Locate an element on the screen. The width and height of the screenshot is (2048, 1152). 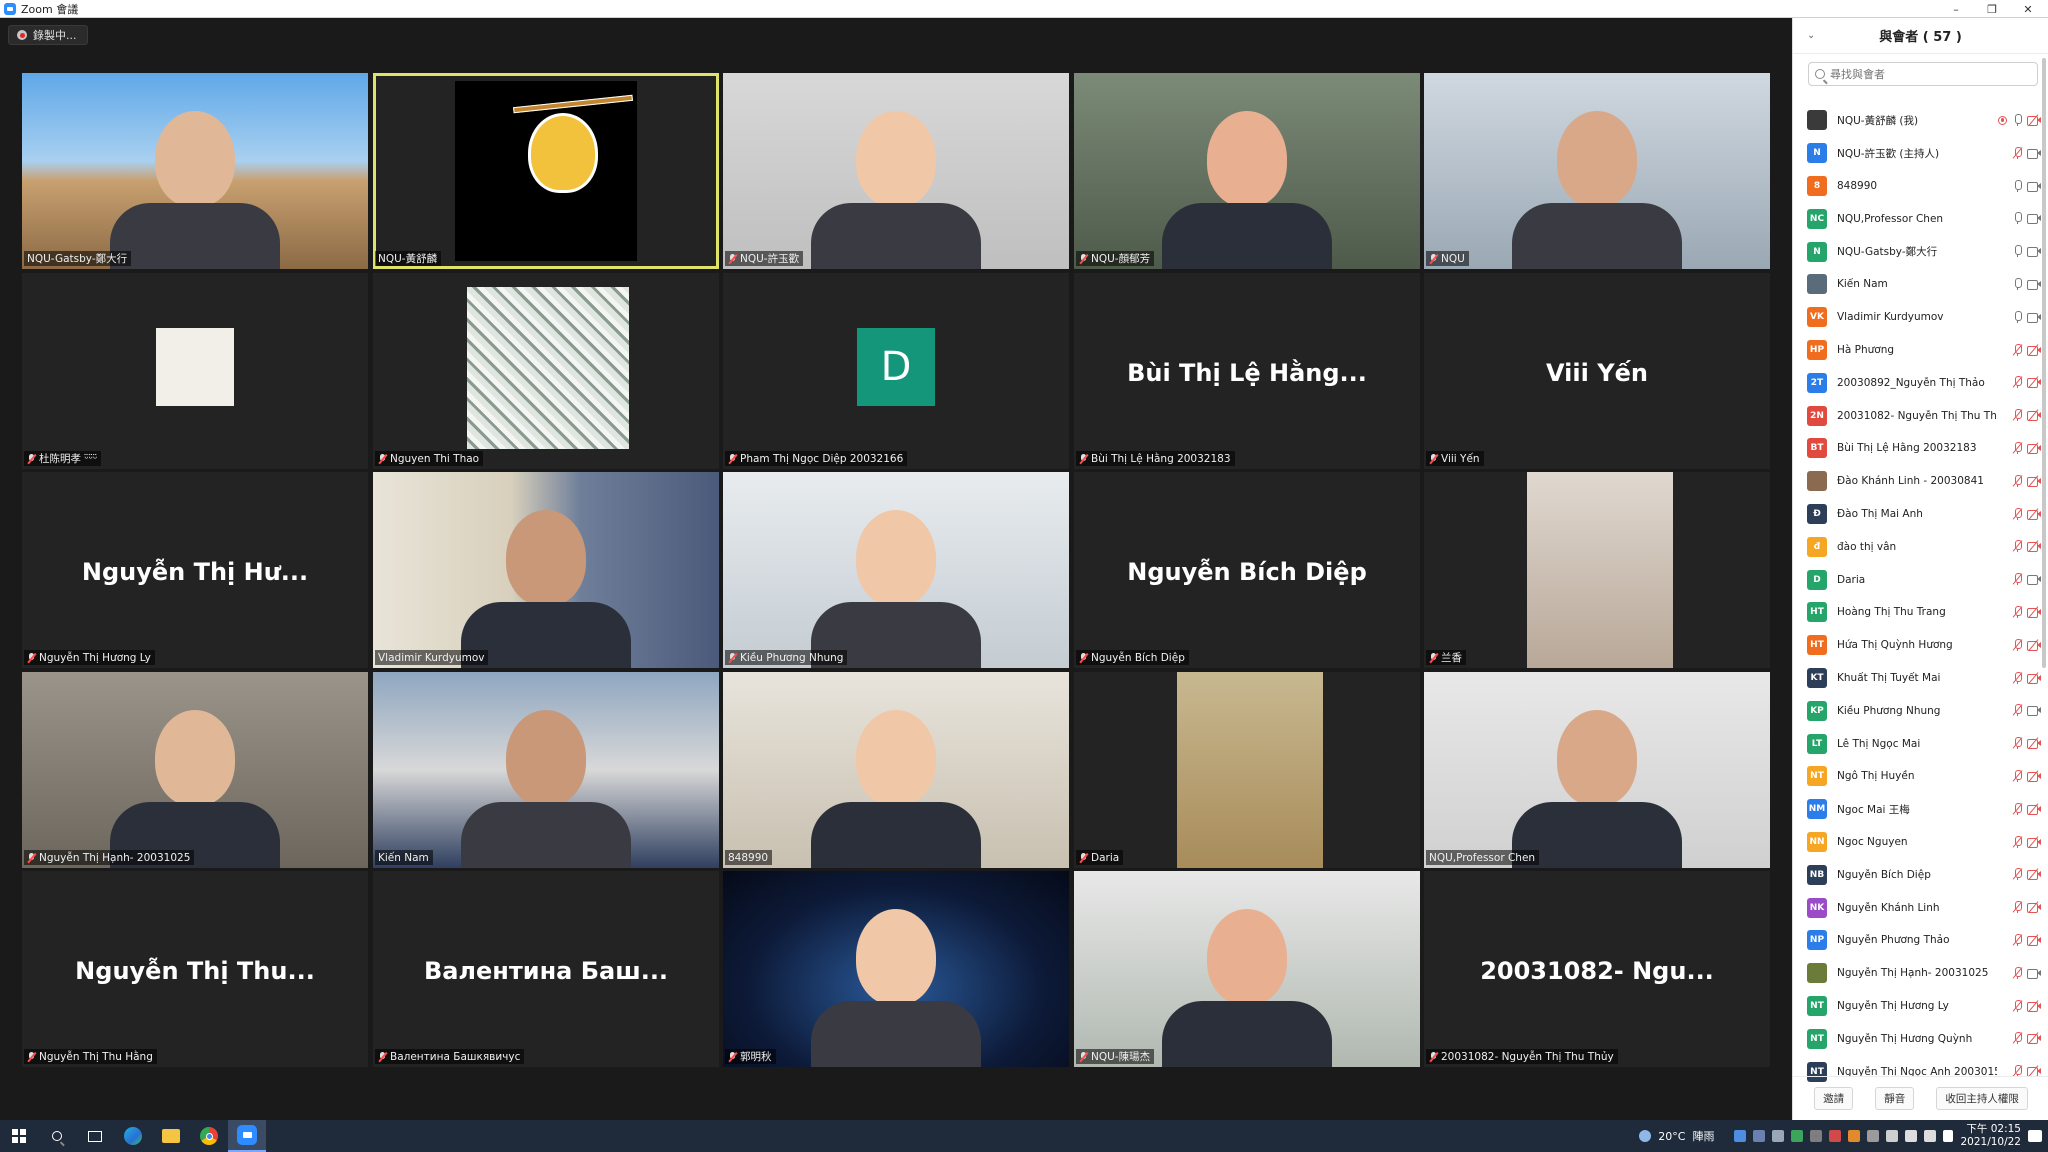
participant-row: N NQU-Gatsby-鄭大行 is located at coordinates (1920, 251).